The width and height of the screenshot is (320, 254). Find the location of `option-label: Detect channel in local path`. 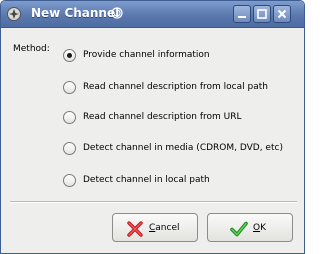

option-label: Detect channel in local path is located at coordinates (146, 180).